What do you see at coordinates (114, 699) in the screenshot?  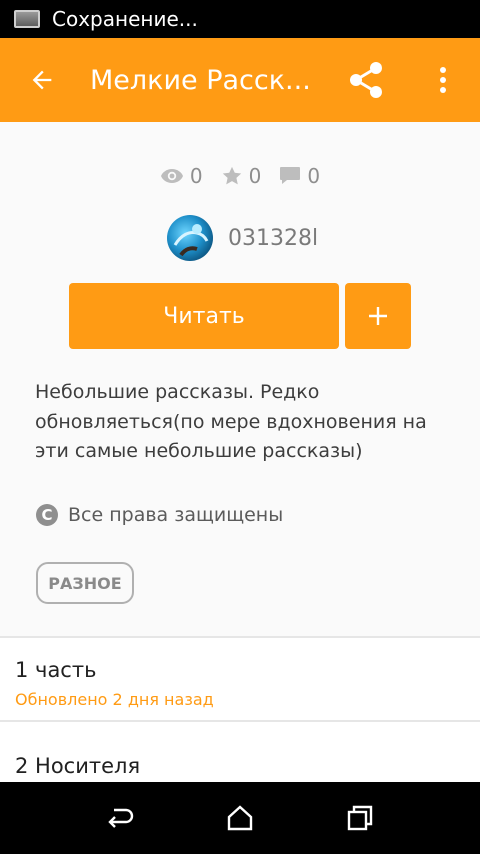 I see `part-updated: Обновлено 2 дня назад` at bounding box center [114, 699].